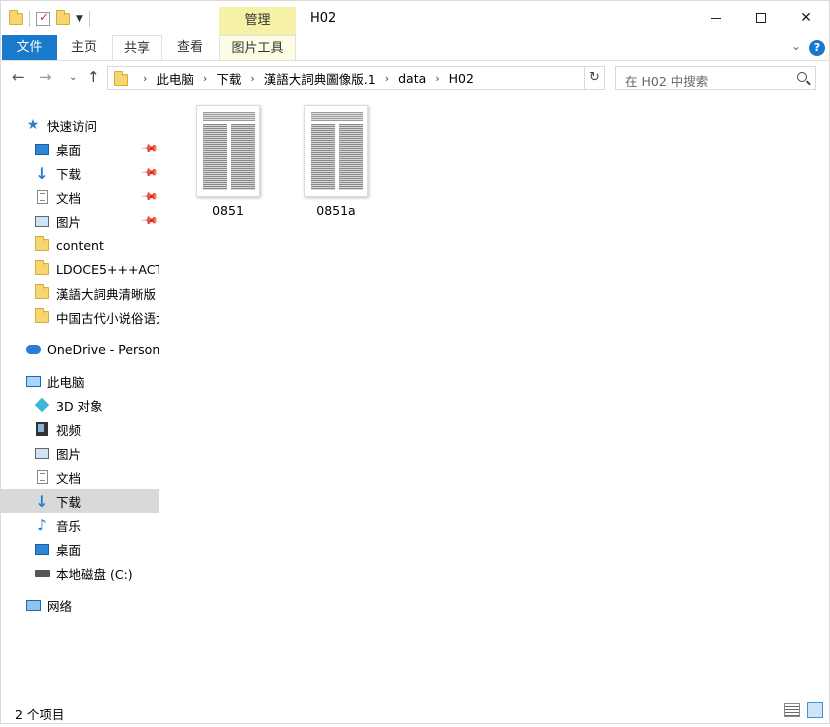  Describe the element at coordinates (42, 525) in the screenshot. I see `music-note-icon: ♪` at that location.